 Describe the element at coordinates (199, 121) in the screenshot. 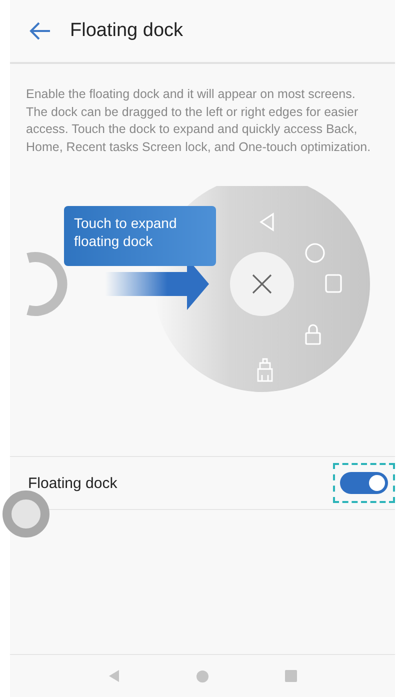

I see `description-text: Enable the floating dock and it will appear on most screens. The dock can be dragged to the left or right edges for easier access. Touch the dock to expand and quickly access Back, Home, Recent tasks Screen lock, and One-touch optimization.` at that location.